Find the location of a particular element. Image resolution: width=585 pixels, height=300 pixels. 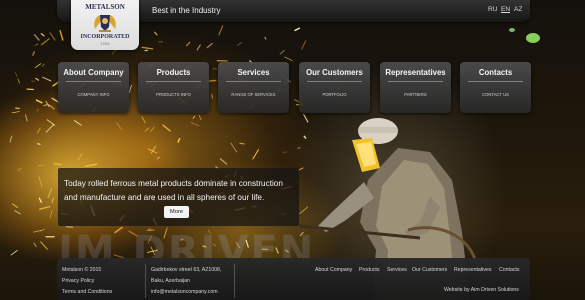

nav-title: Products is located at coordinates (173, 72).